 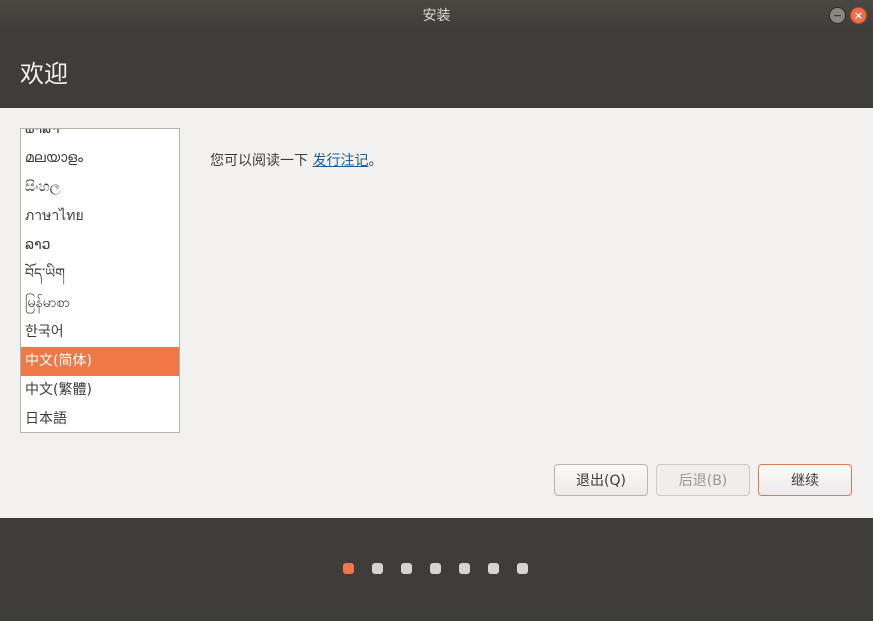 What do you see at coordinates (837, 15) in the screenshot?
I see `minimize-icon: −` at bounding box center [837, 15].